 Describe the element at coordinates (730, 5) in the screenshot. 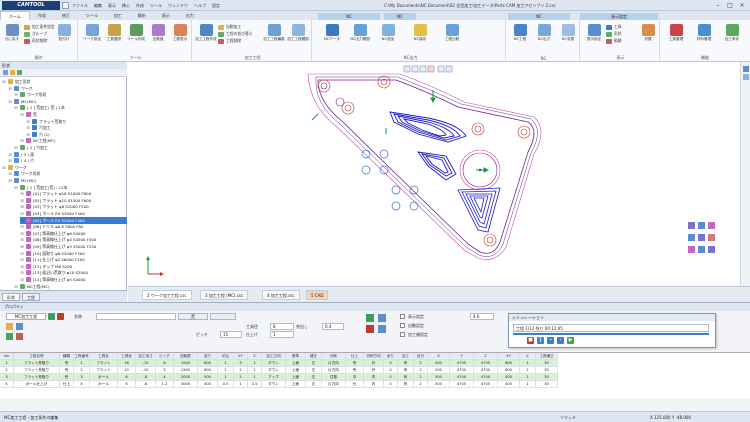

I see `maximize-icon: □` at that location.